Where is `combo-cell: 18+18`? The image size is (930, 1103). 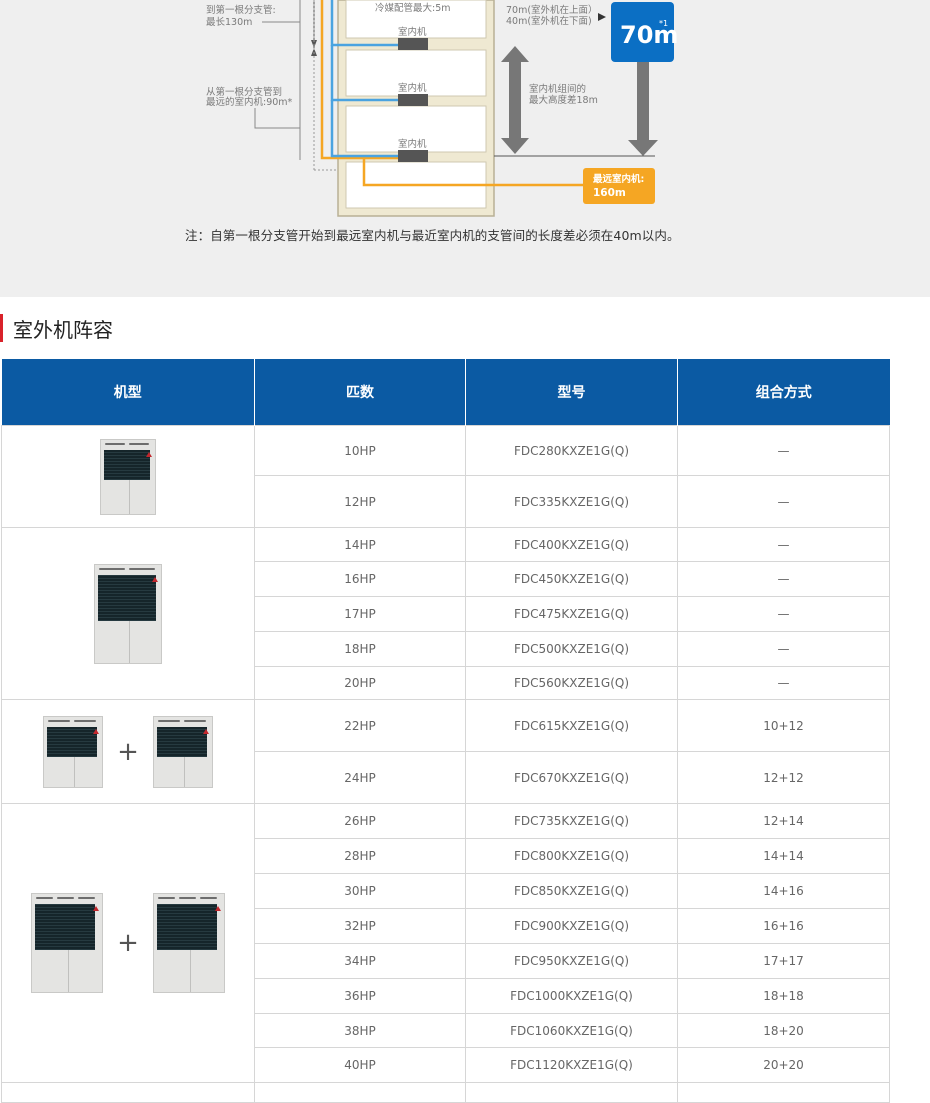 combo-cell: 18+18 is located at coordinates (783, 996).